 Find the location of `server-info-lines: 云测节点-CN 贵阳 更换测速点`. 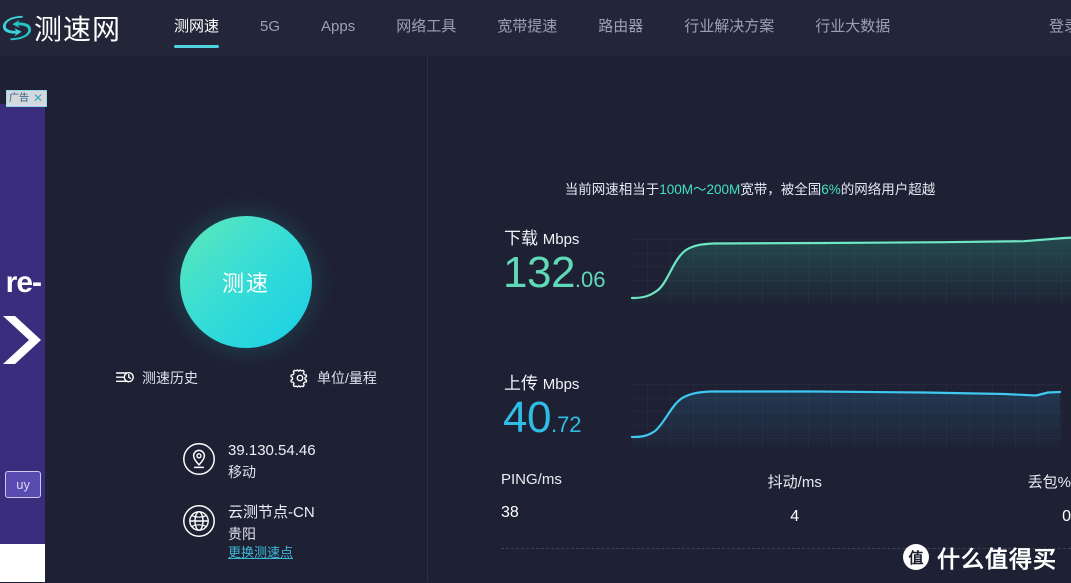

server-info-lines: 云测节点-CN 贵阳 更换测速点 is located at coordinates (271, 532).